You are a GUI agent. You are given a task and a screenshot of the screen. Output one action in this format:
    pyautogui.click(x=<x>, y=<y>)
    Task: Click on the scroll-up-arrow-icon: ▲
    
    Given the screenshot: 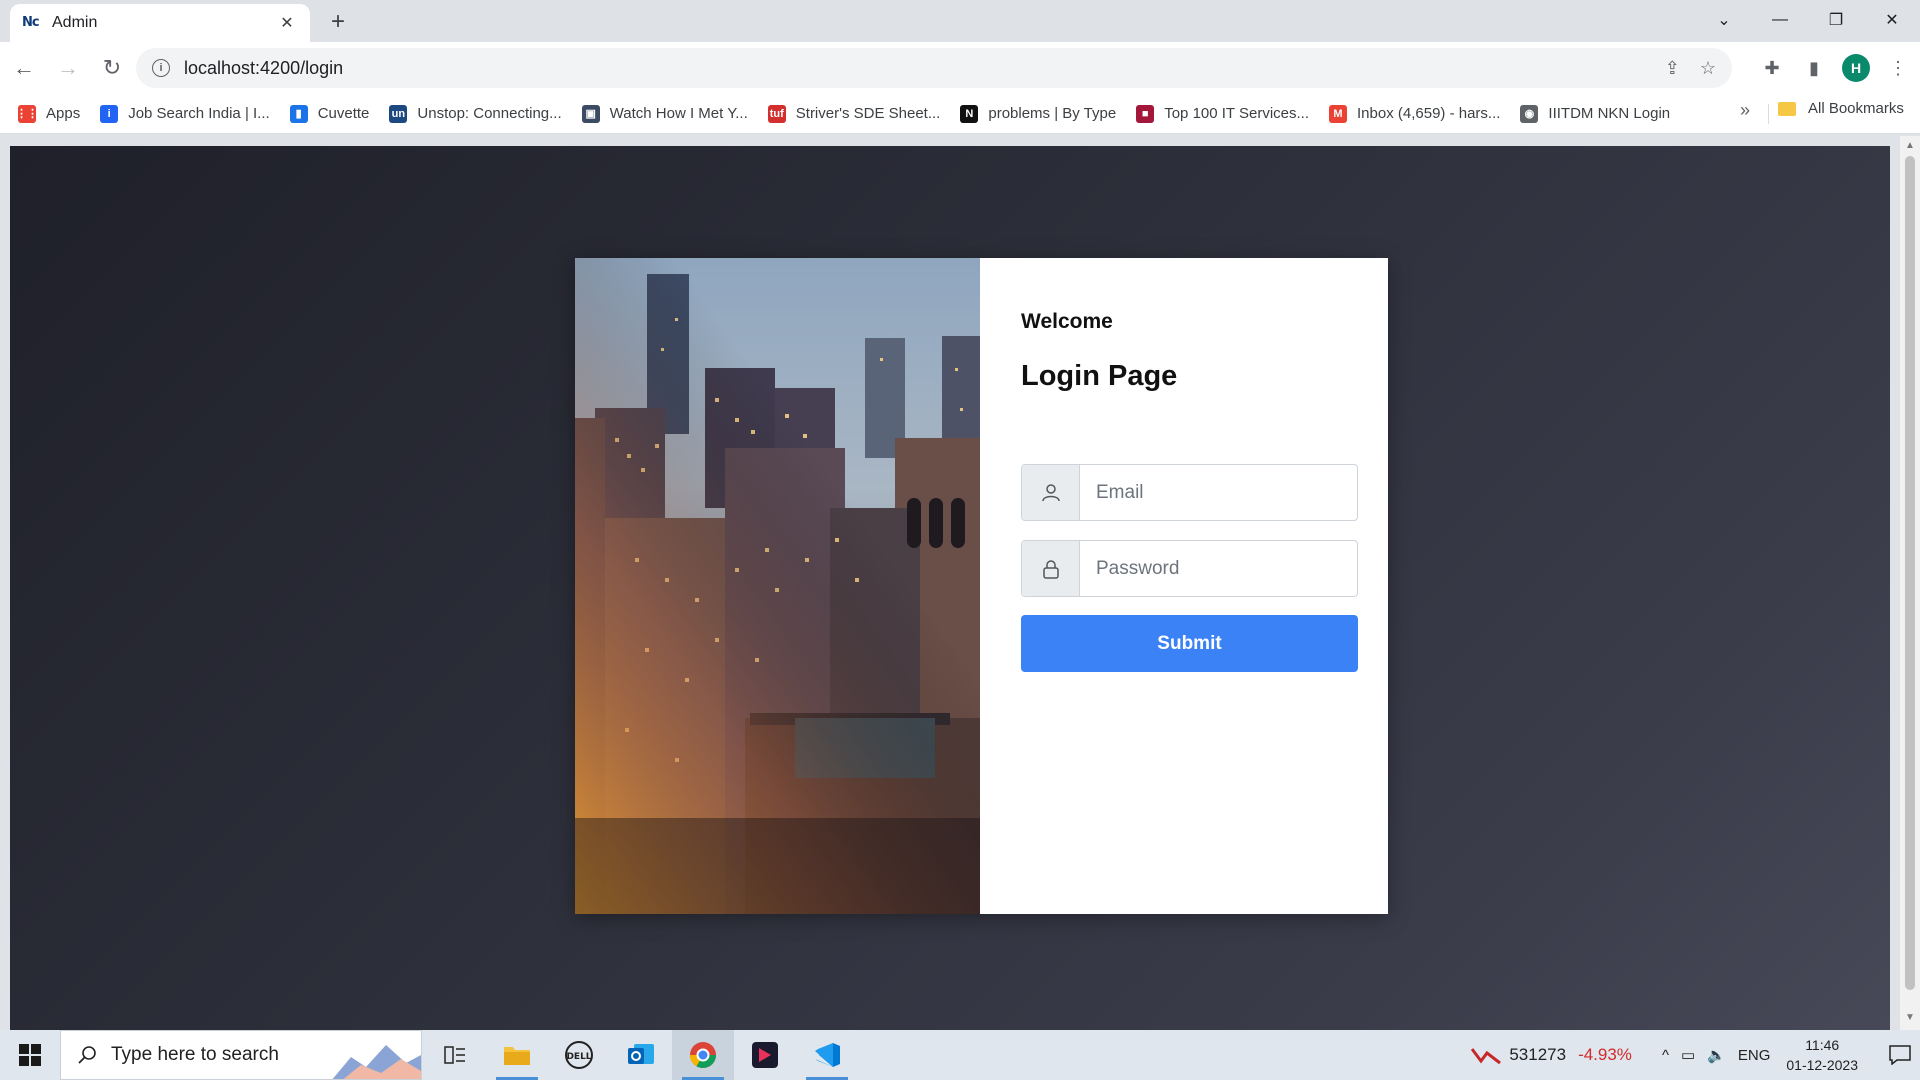 What is the action you would take?
    pyautogui.click(x=1910, y=147)
    